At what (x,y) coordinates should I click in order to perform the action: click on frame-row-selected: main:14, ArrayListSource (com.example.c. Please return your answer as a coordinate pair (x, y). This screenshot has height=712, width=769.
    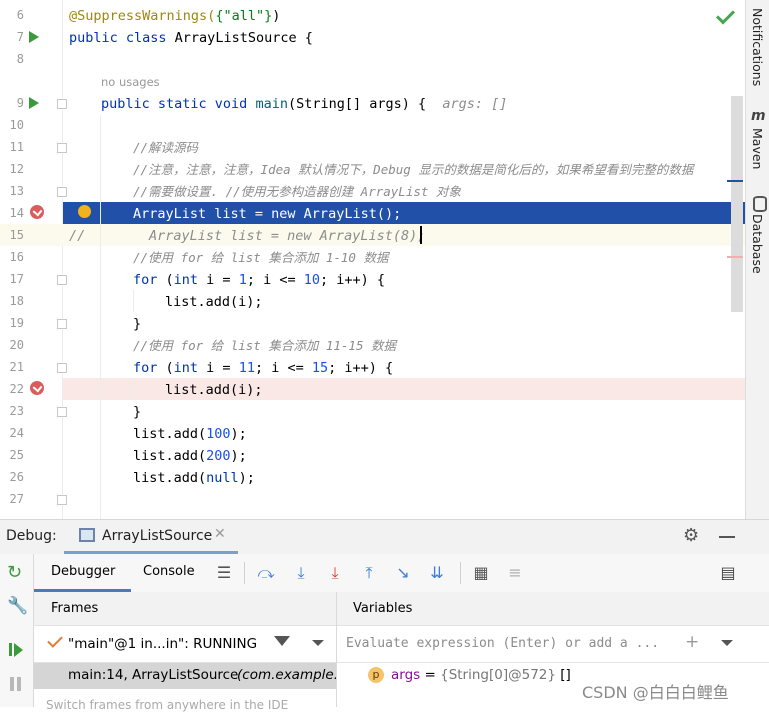
    Looking at the image, I should click on (185, 676).